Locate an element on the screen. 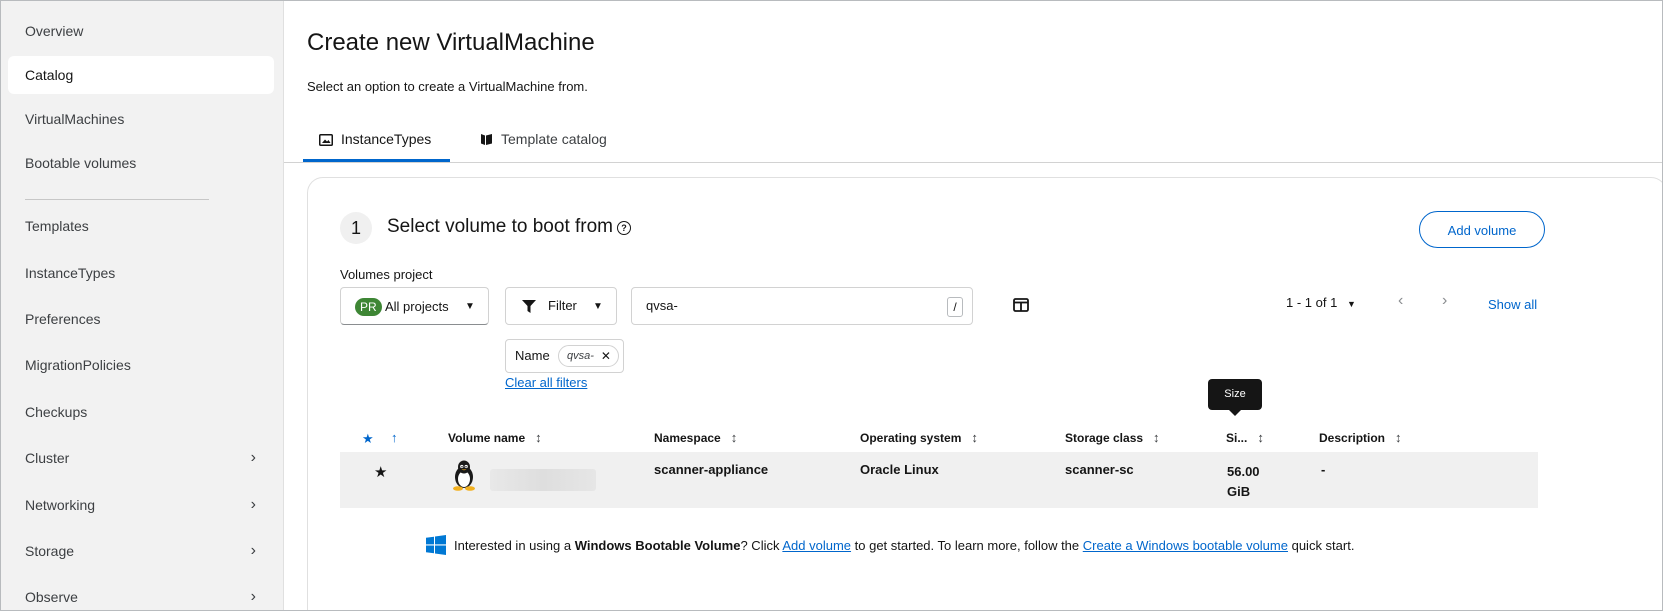  volume-name-redacted is located at coordinates (543, 480).